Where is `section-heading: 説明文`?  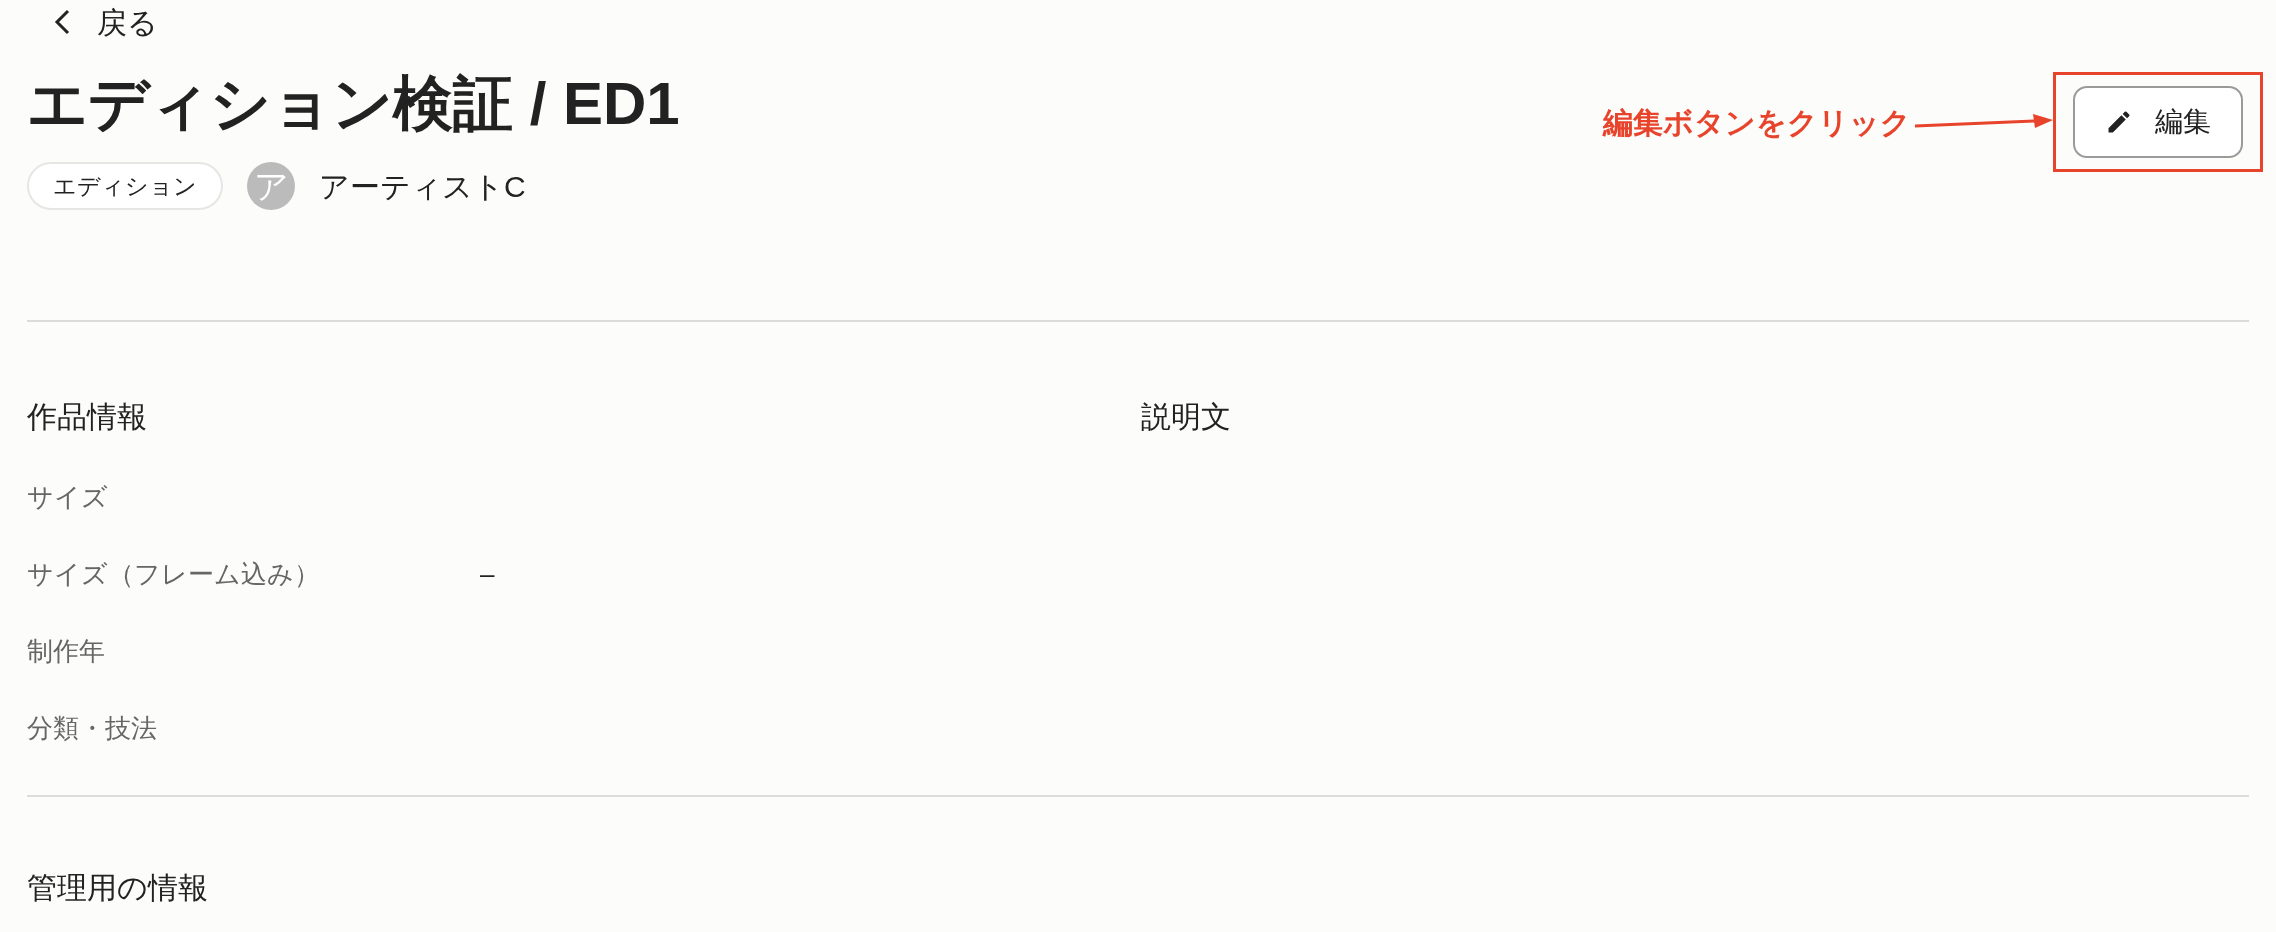 section-heading: 説明文 is located at coordinates (1186, 417).